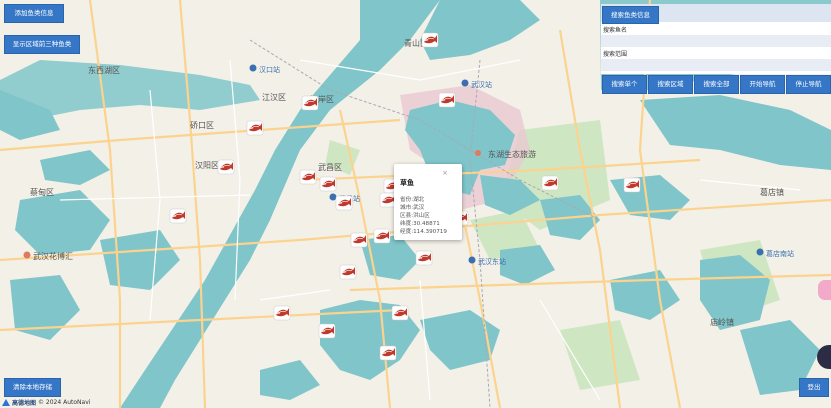  What do you see at coordinates (772, 192) in the screenshot?
I see `label-gedian: 葛店镇` at bounding box center [772, 192].